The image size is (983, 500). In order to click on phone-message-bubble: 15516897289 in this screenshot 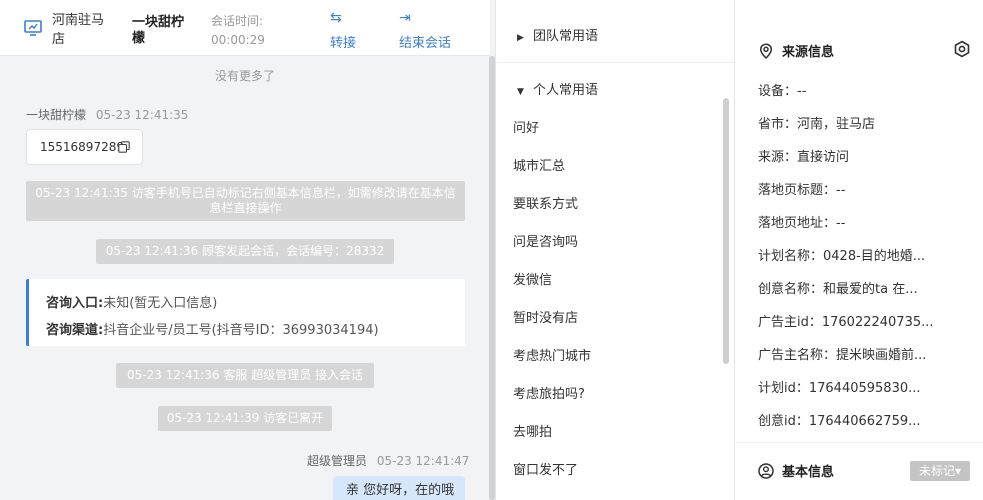, I will do `click(84, 147)`.